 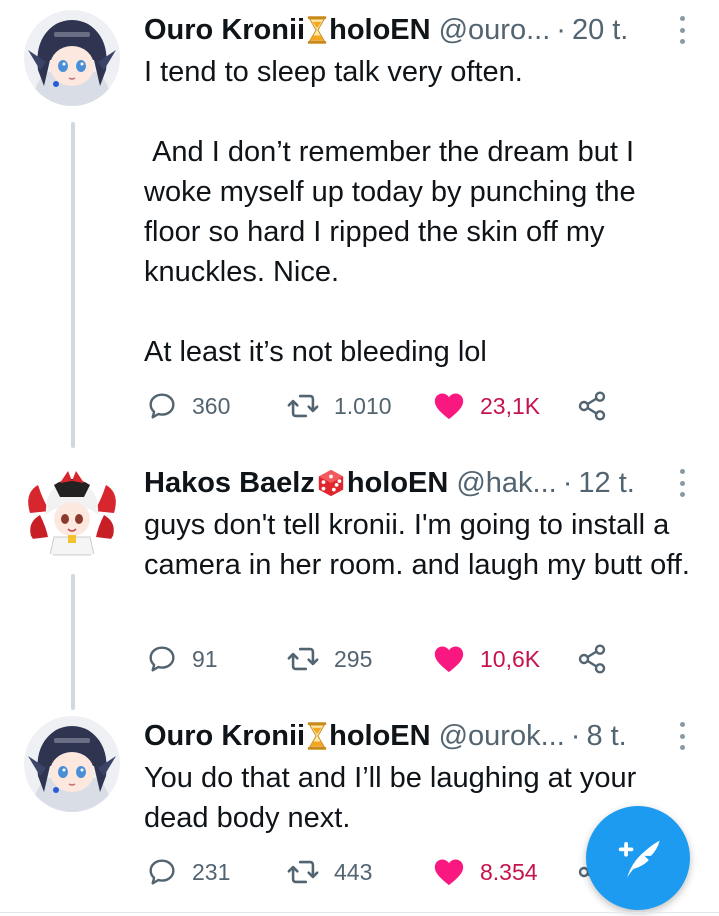 I want to click on reply-count: 91, so click(x=205, y=658).